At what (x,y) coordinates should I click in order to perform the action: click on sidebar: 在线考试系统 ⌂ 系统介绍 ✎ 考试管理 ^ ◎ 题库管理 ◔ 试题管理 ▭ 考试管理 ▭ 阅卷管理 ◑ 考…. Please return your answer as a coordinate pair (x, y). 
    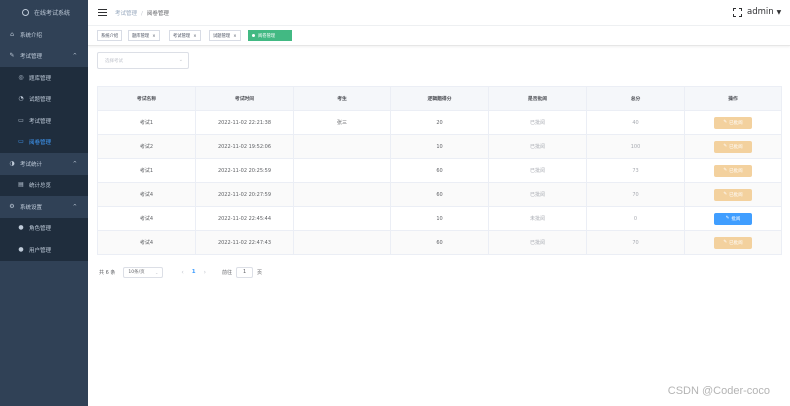
    Looking at the image, I should click on (44, 203).